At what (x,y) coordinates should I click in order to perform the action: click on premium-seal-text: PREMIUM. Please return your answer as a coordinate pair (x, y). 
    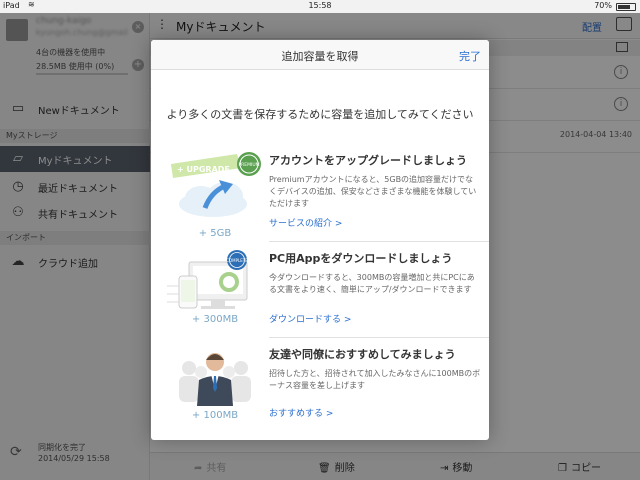
    Looking at the image, I should click on (248, 165).